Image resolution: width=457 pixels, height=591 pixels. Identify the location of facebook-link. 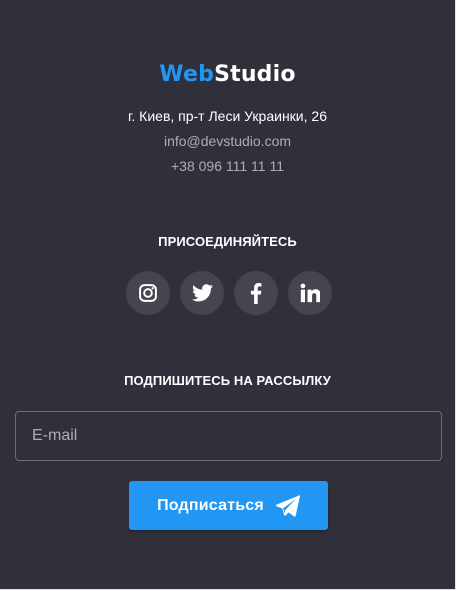
(256, 293).